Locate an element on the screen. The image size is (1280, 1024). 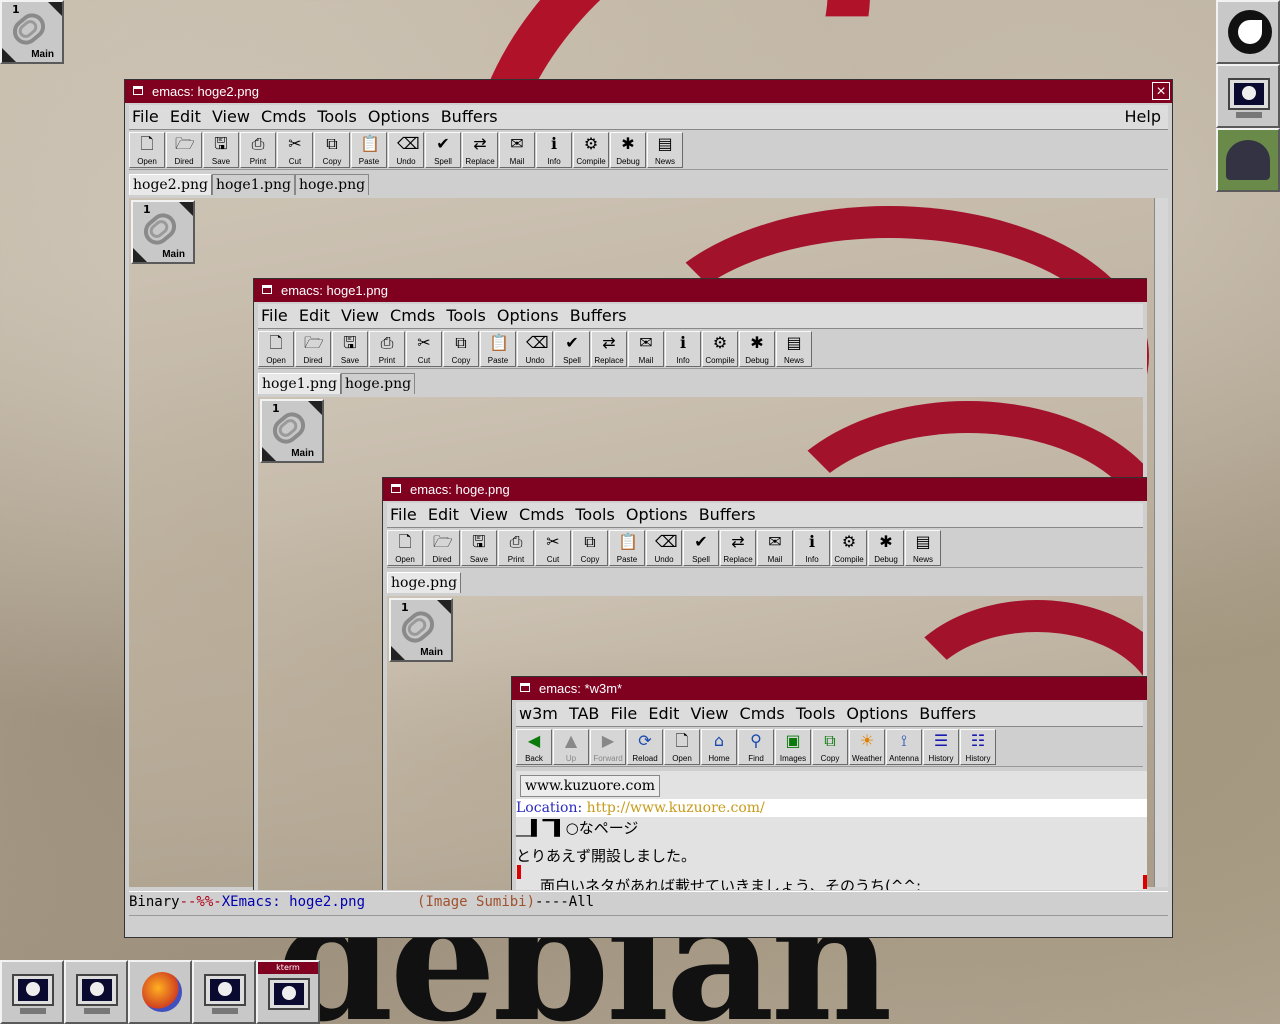
titlebar: emacs: hoge2.png × is located at coordinates (648, 91).